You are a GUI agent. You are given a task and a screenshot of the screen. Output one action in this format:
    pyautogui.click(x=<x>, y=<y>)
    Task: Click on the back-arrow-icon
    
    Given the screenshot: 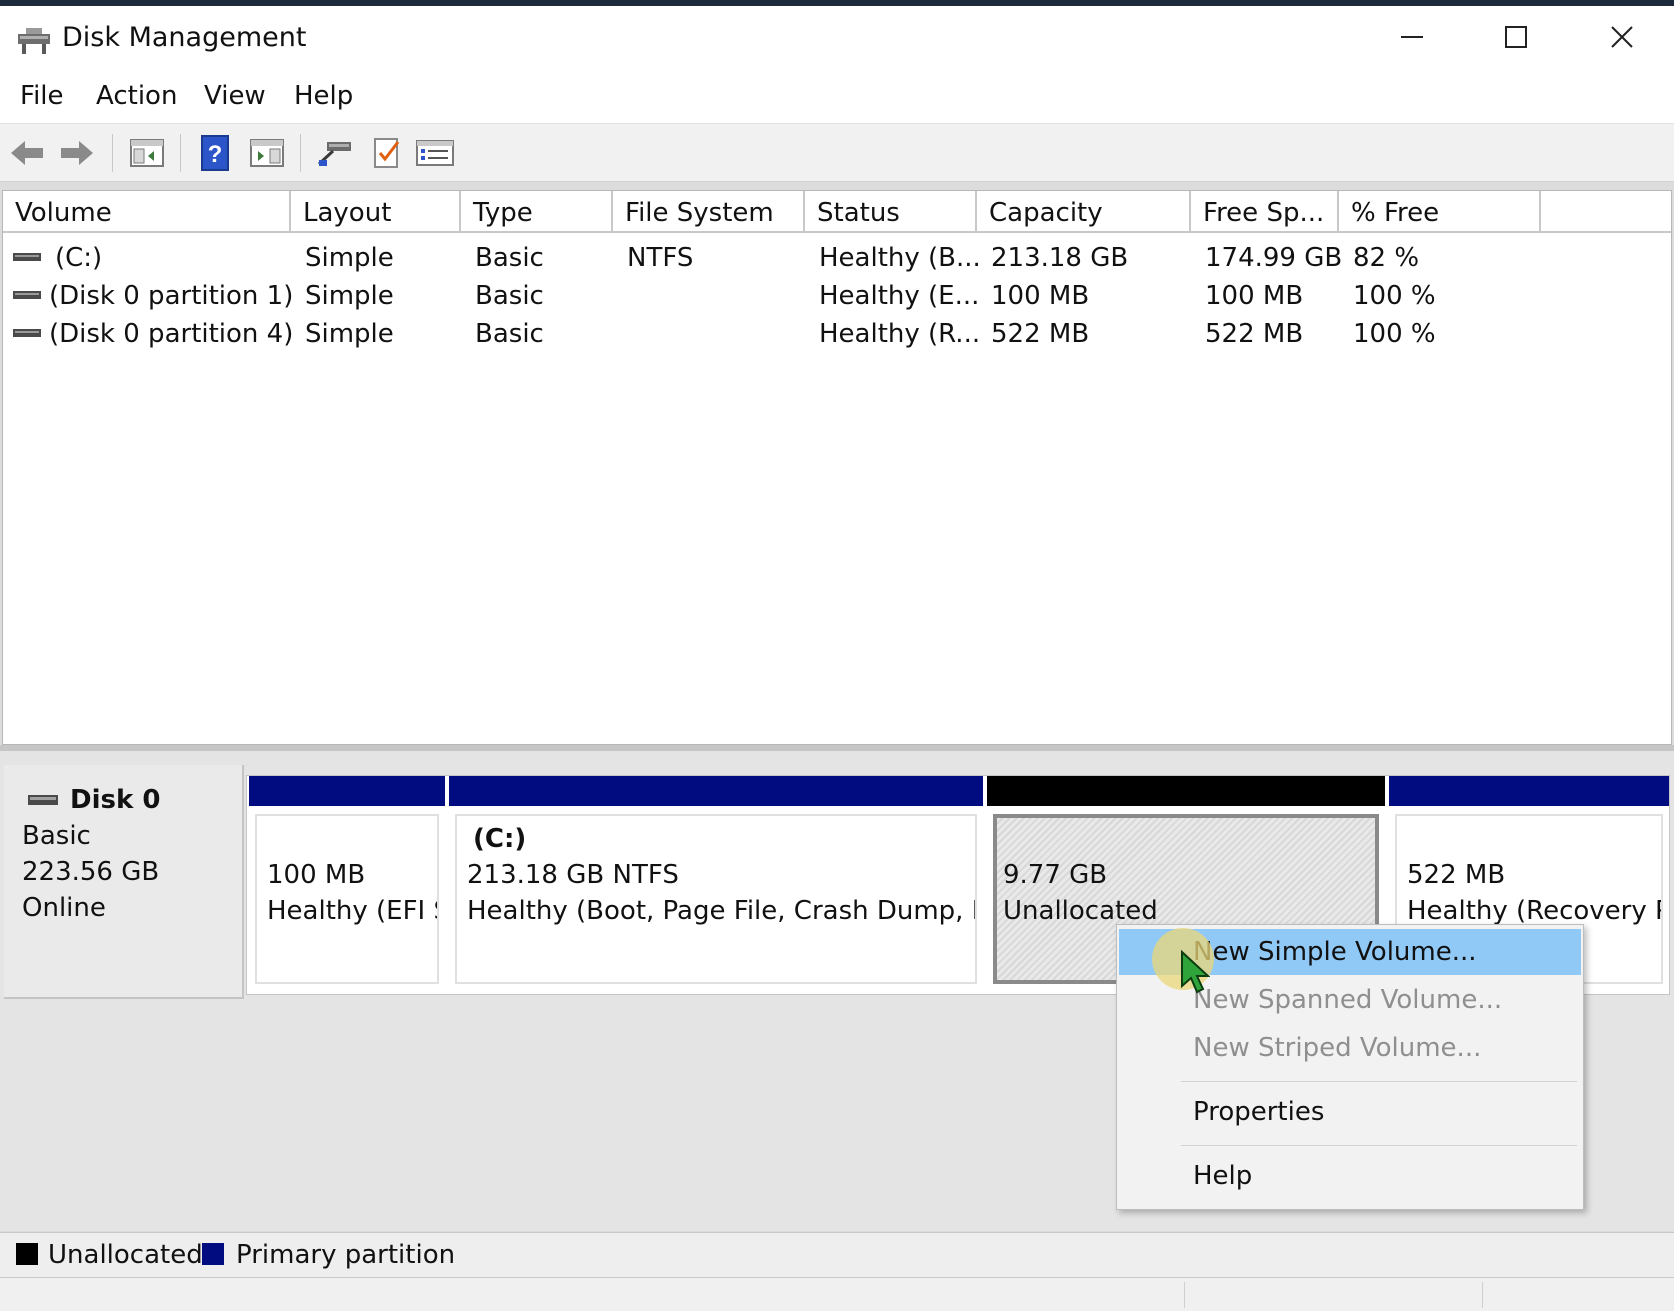 What is the action you would take?
    pyautogui.click(x=27, y=153)
    